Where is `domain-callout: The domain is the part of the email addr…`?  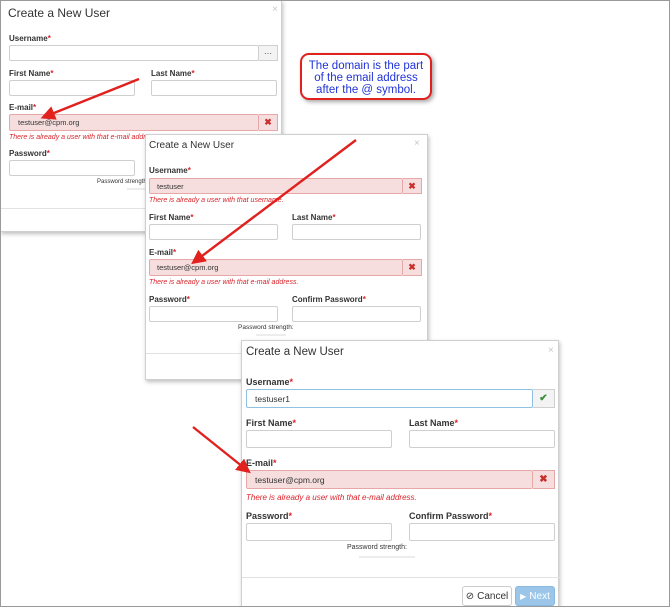 domain-callout: The domain is the part of the email addr… is located at coordinates (366, 76).